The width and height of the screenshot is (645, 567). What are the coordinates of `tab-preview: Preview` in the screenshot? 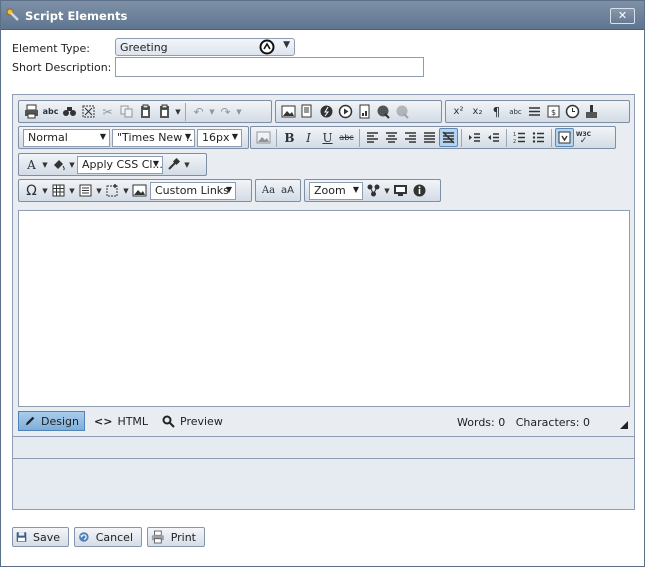 It's located at (192, 421).